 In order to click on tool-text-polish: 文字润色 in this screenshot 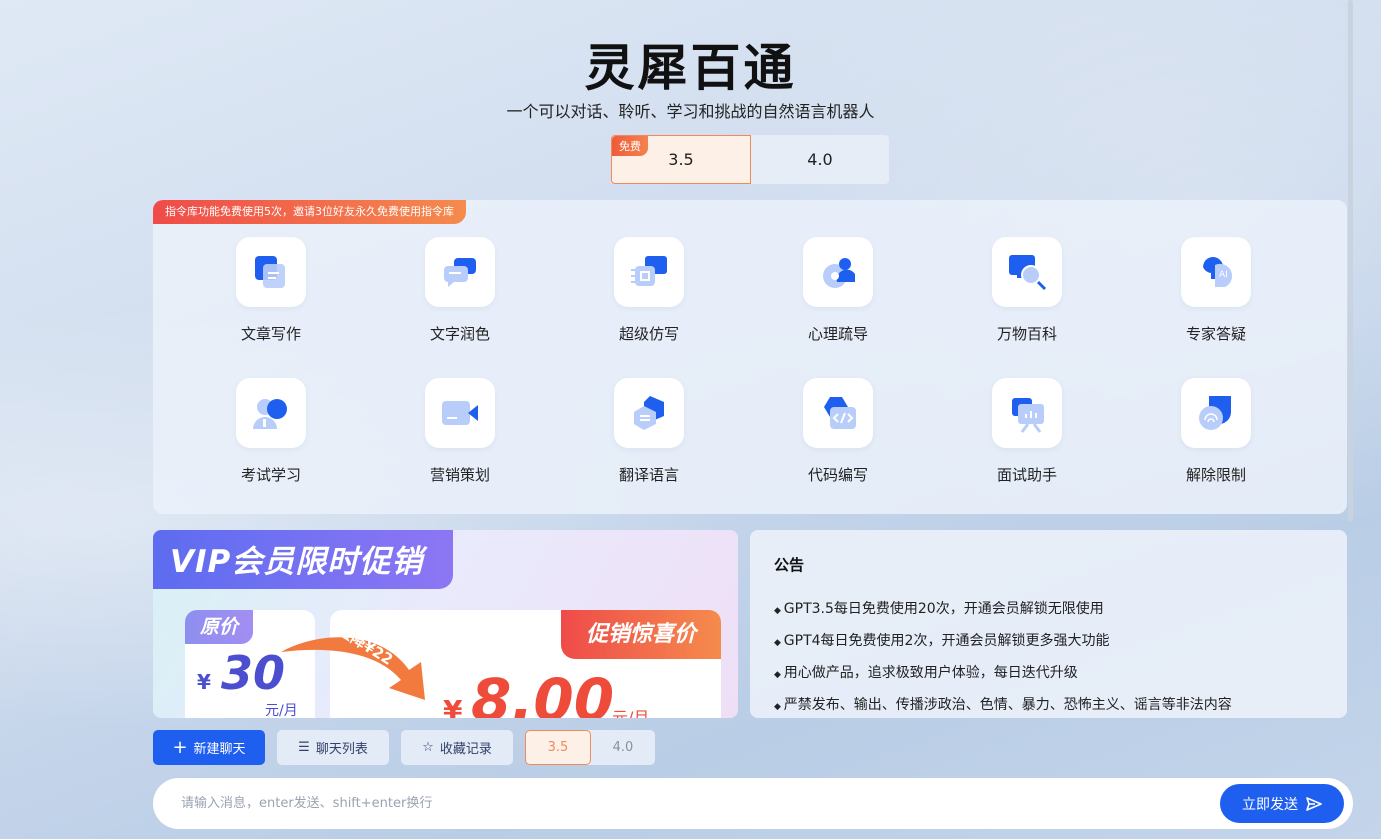, I will do `click(460, 290)`.